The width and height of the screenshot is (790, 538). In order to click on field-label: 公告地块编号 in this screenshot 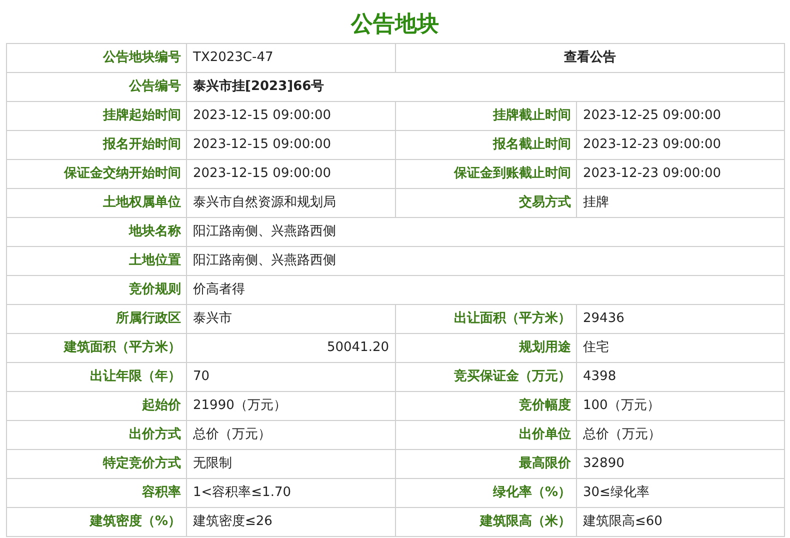, I will do `click(96, 58)`.